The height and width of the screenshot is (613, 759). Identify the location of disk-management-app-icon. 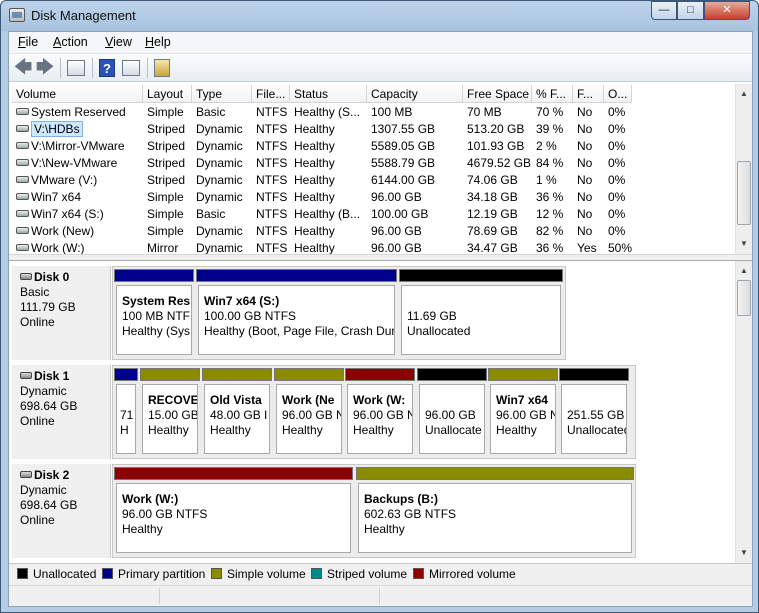
(17, 15).